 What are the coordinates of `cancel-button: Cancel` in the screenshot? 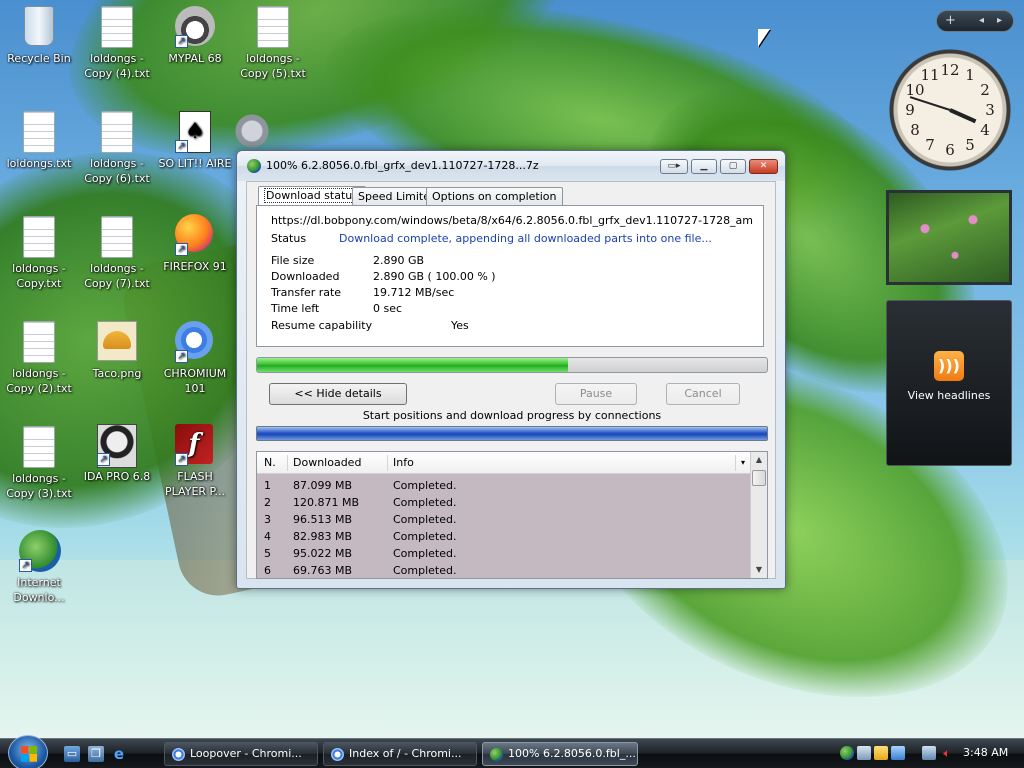 It's located at (703, 394).